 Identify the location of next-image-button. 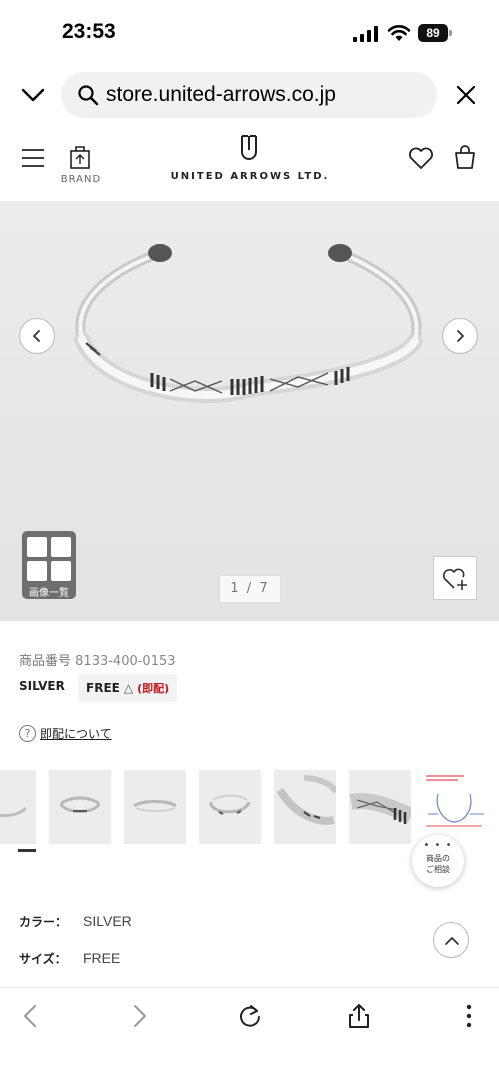
(460, 336).